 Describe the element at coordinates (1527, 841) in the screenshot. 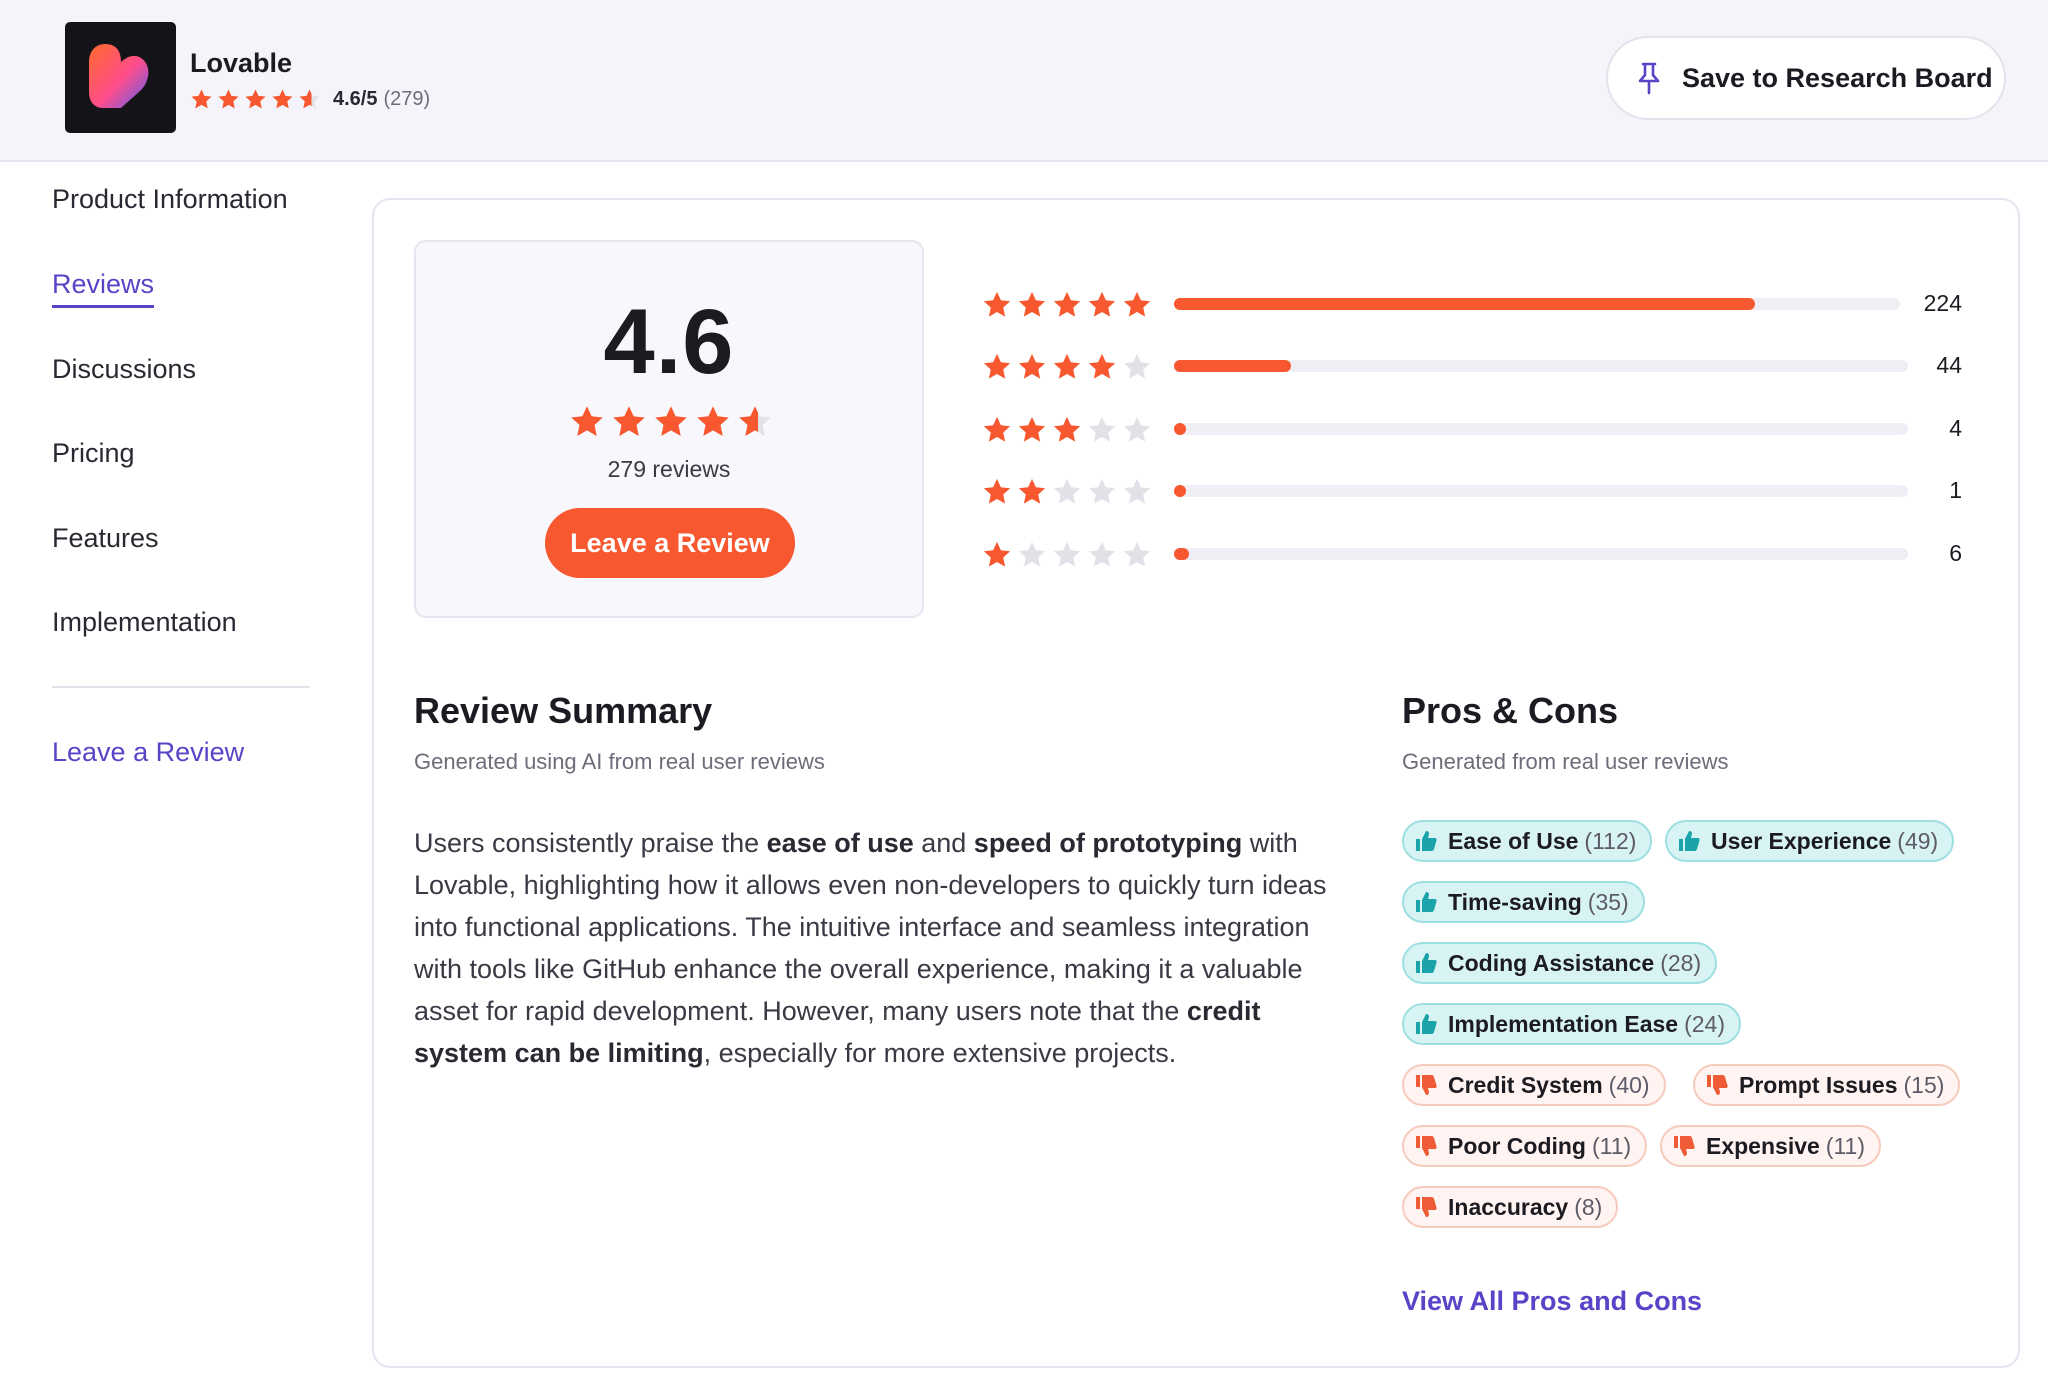

I see `pro-chip-ease-of-use: Ease of Use (112)` at that location.